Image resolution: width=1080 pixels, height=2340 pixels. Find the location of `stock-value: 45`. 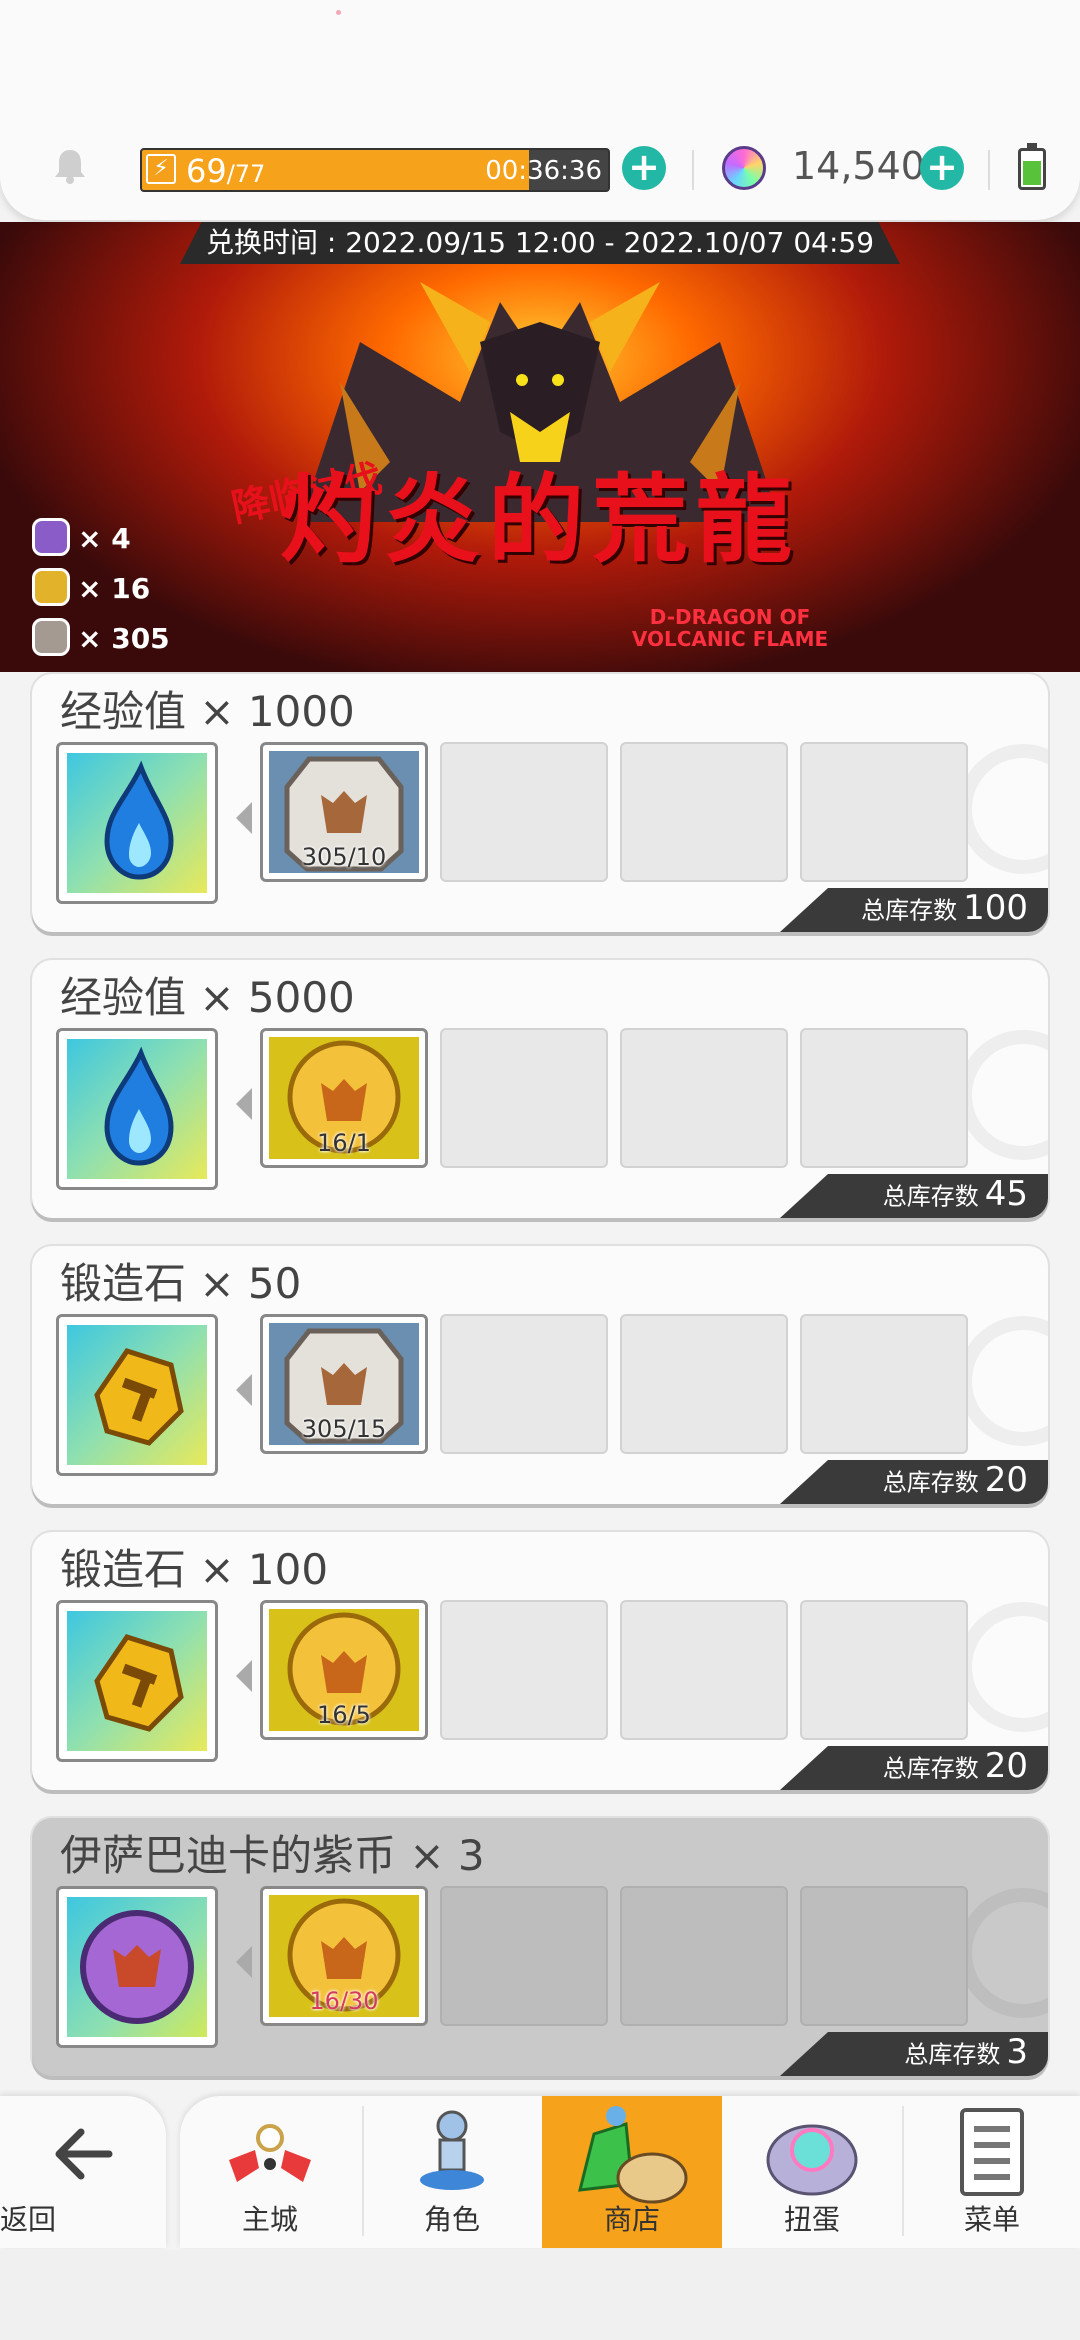

stock-value: 45 is located at coordinates (1006, 1194).